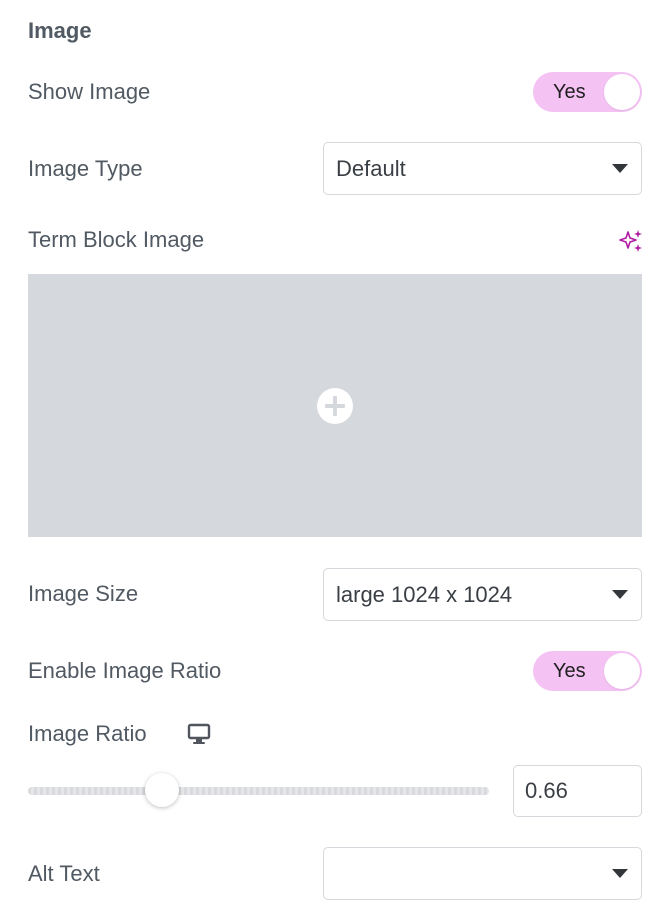  Describe the element at coordinates (125, 670) in the screenshot. I see `enable-image-ratio-label: Enable Image Ratio` at that location.